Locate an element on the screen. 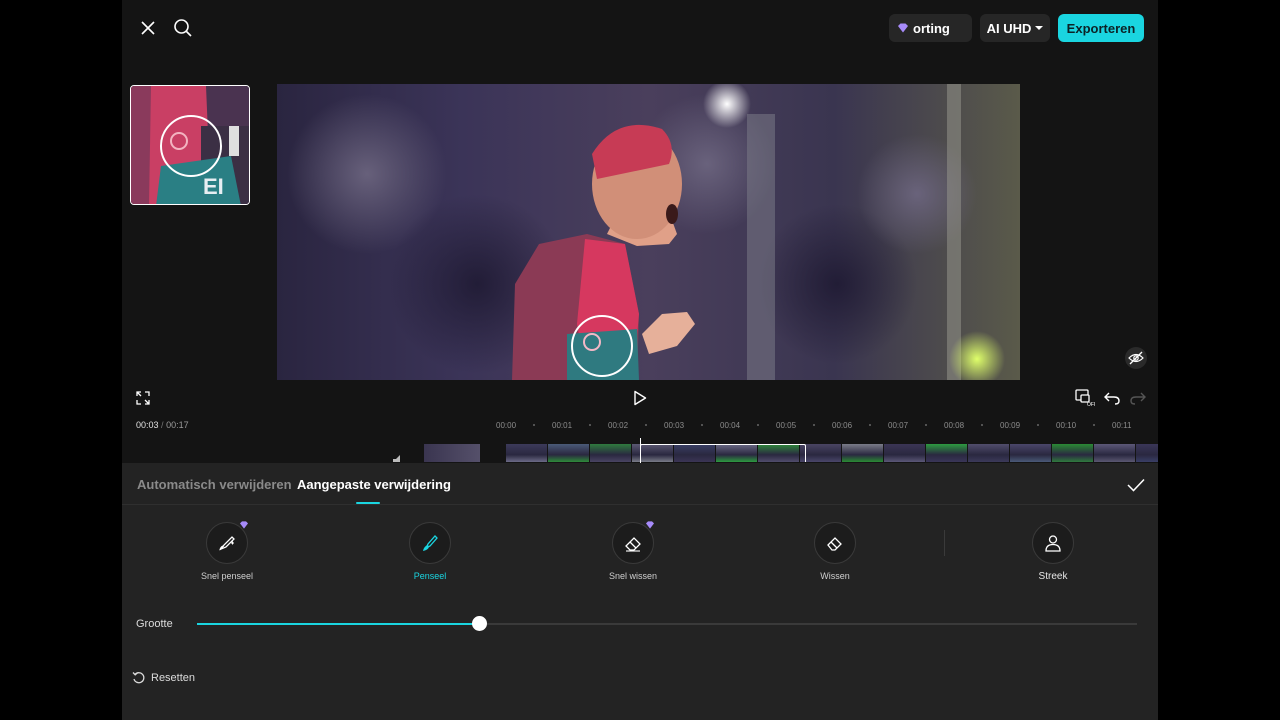 Image resolution: width=1280 pixels, height=720 pixels. brush-button is located at coordinates (430, 543).